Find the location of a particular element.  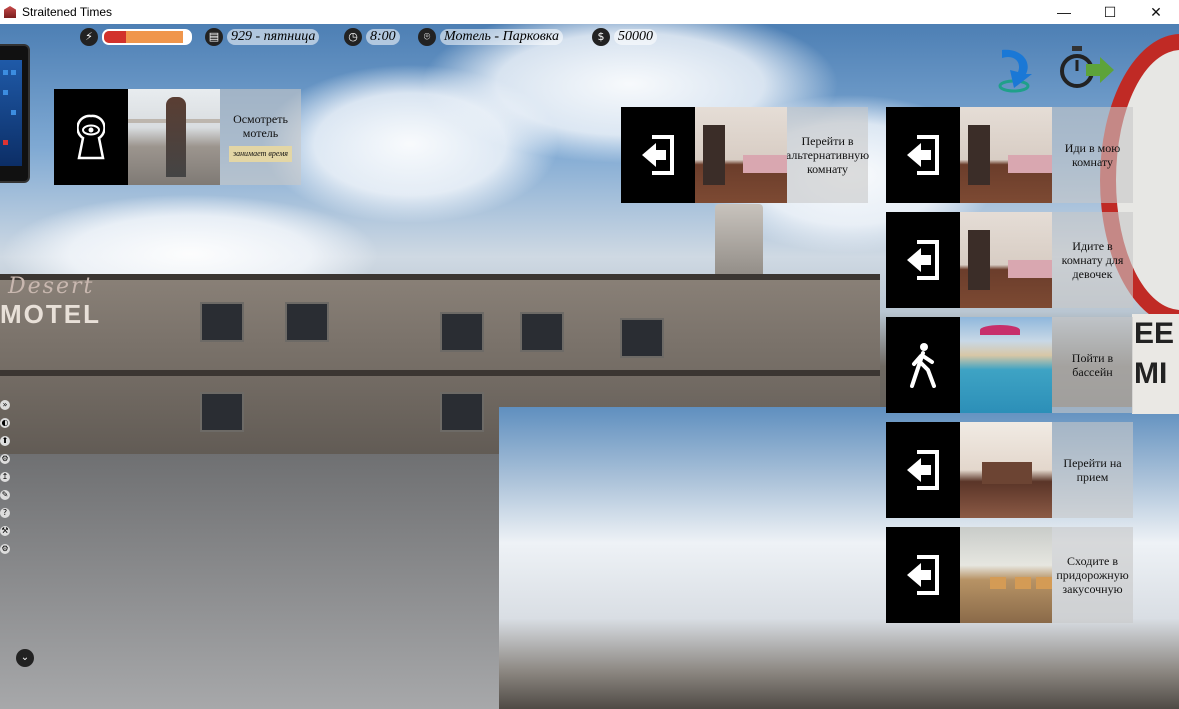

energy-bar is located at coordinates (147, 37).